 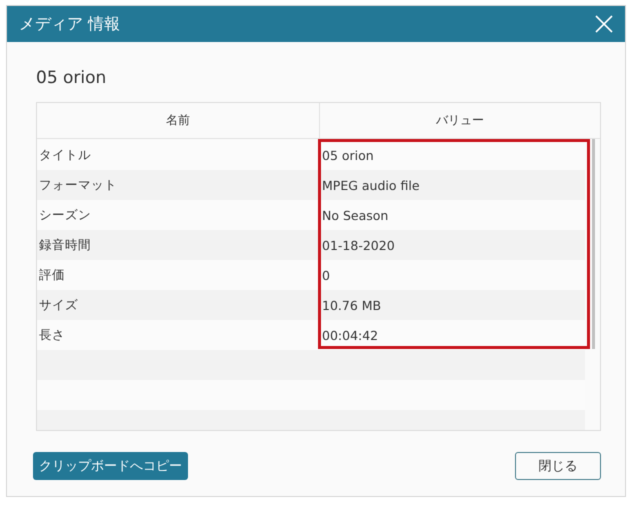 I want to click on table-cell-text: 01-18-2020, so click(x=358, y=245).